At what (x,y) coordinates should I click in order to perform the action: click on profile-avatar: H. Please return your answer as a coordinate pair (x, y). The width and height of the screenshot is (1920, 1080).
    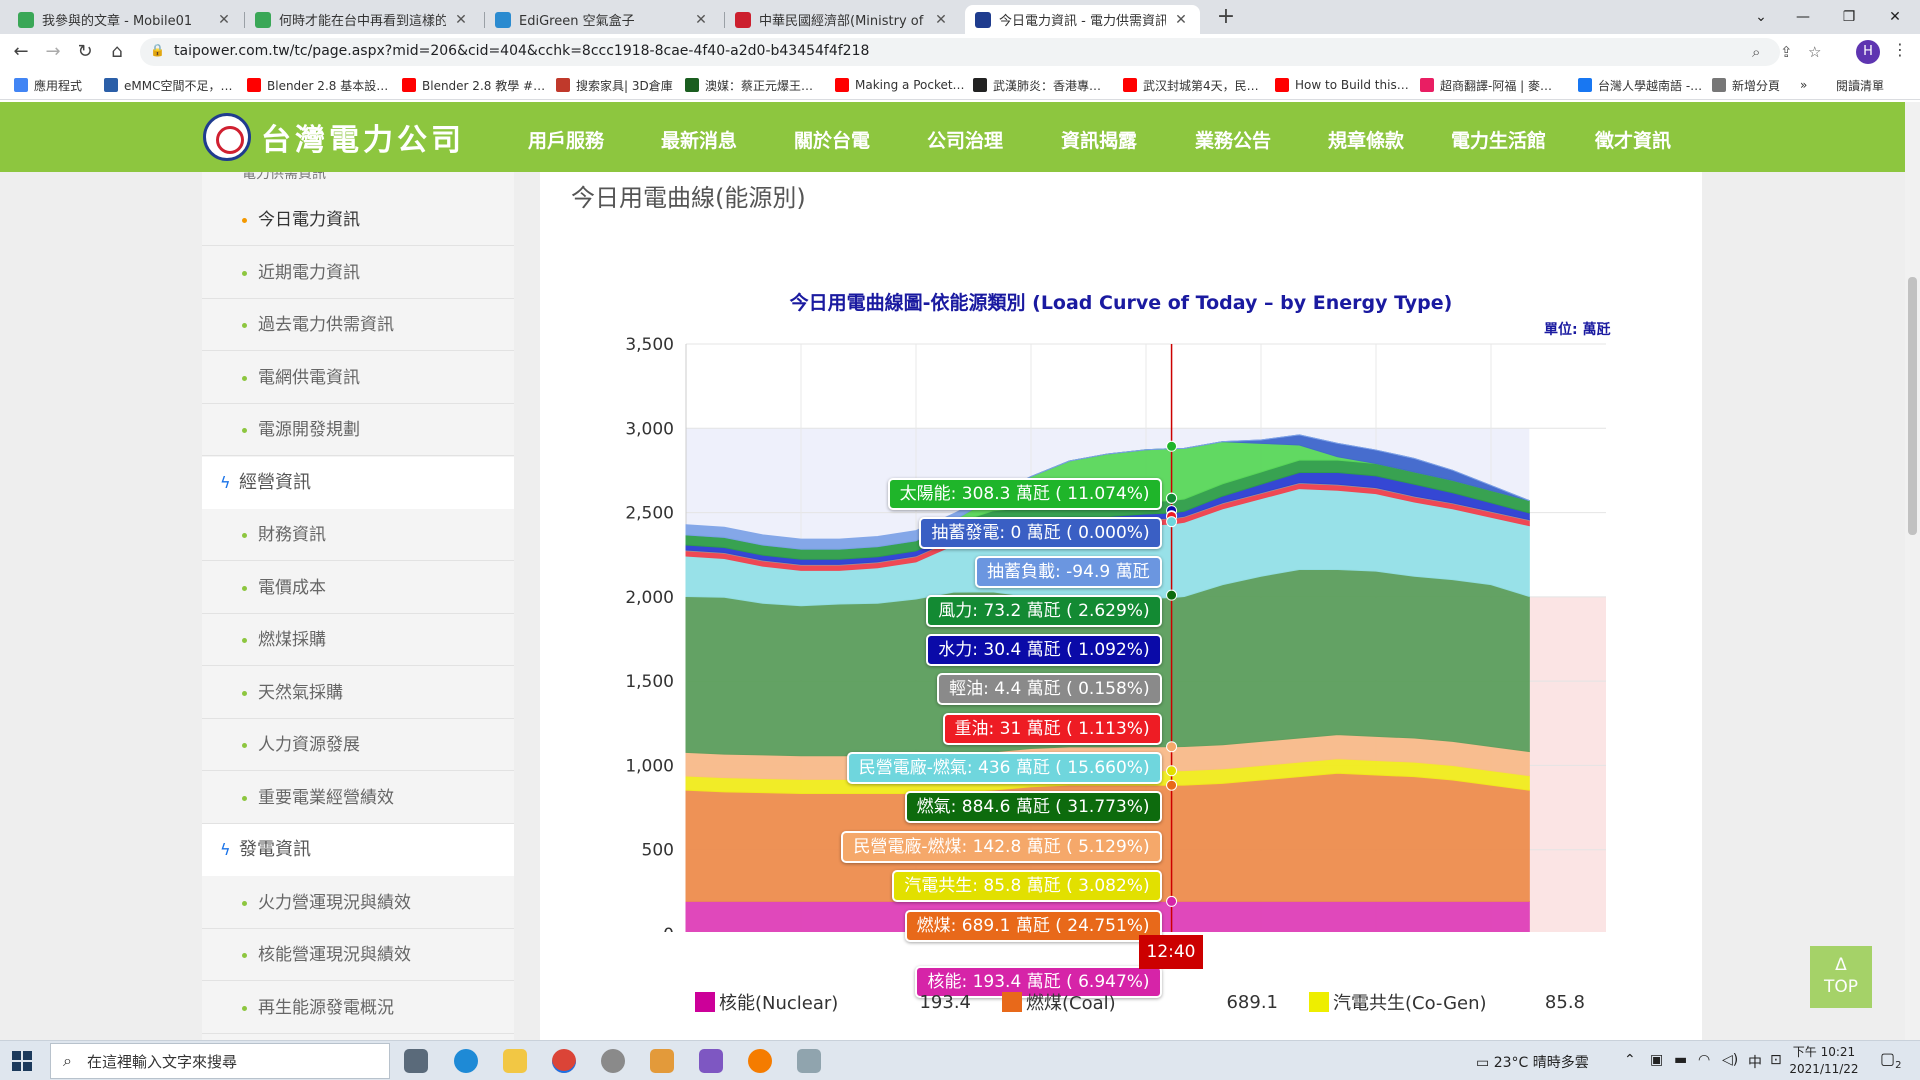
    Looking at the image, I should click on (1868, 52).